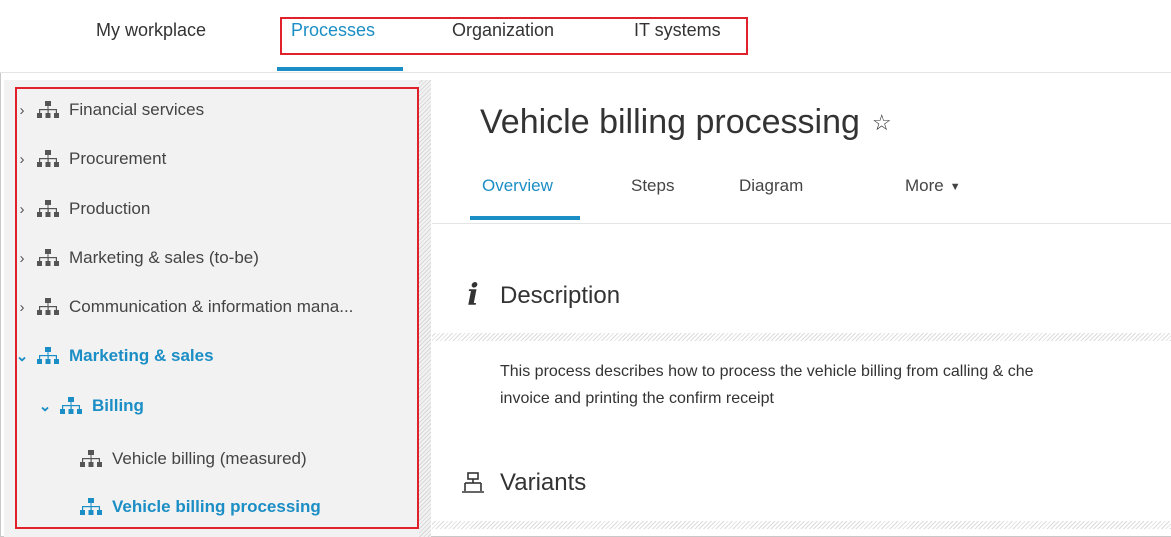 Image resolution: width=1171 pixels, height=537 pixels. I want to click on tree-item-label: Vehicle billing processing, so click(216, 506).